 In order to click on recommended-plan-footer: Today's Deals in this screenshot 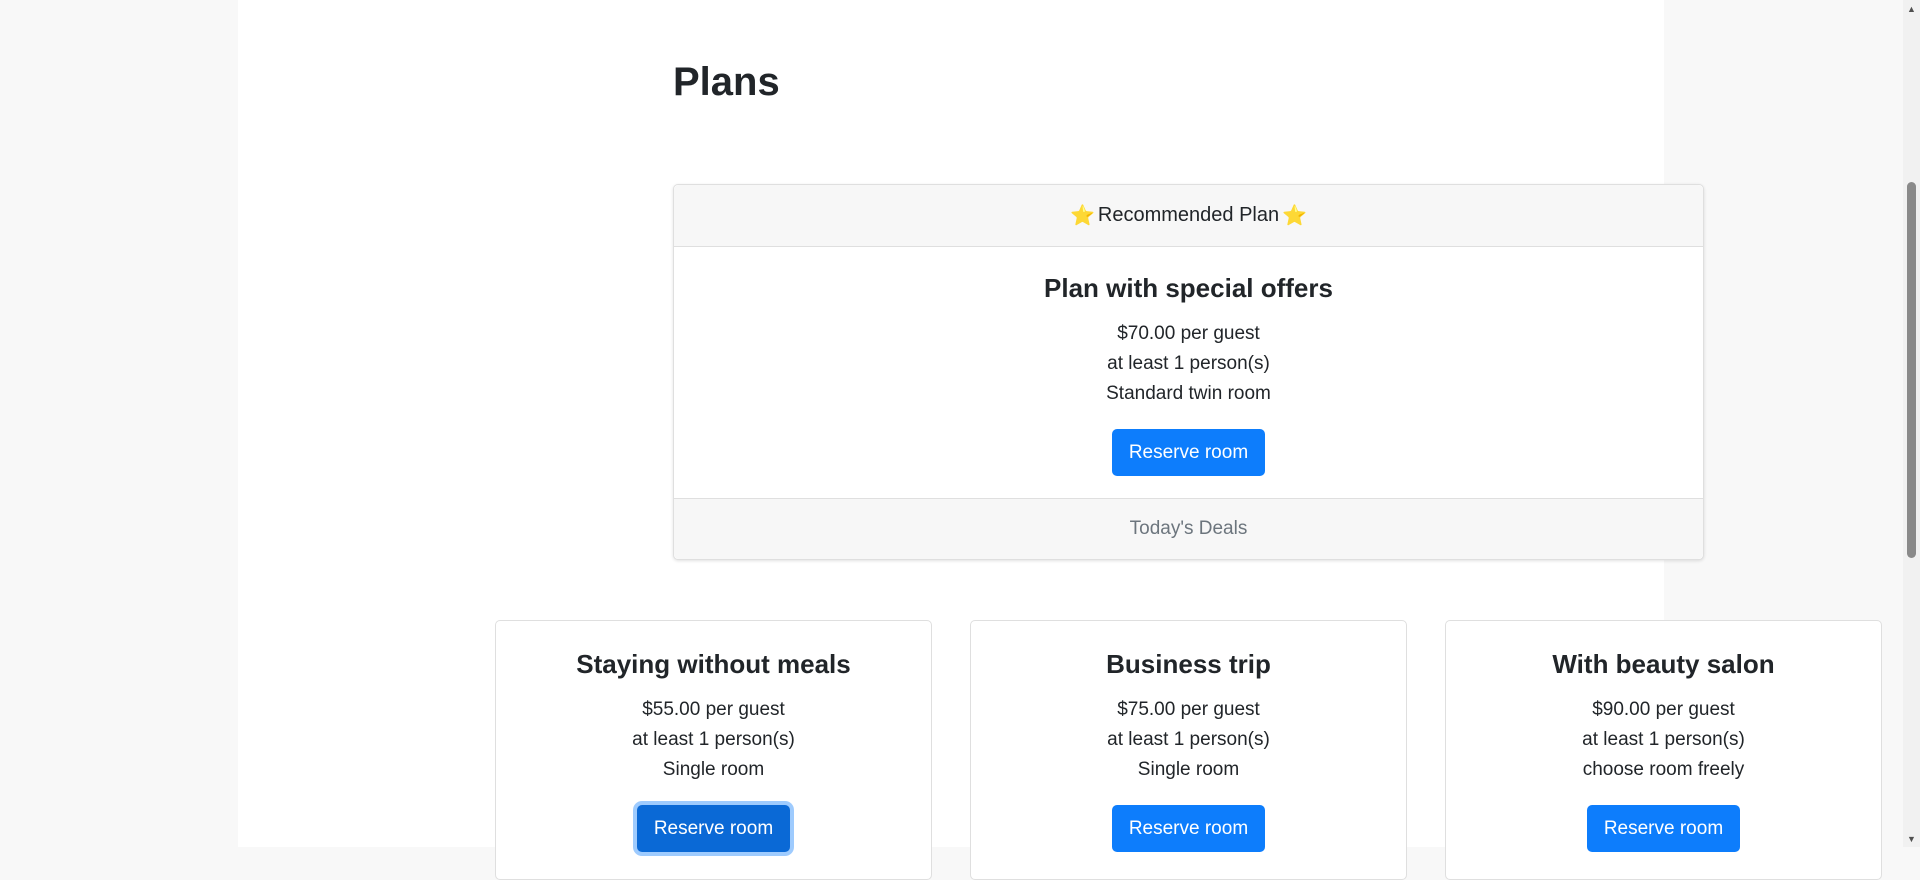, I will do `click(1188, 528)`.